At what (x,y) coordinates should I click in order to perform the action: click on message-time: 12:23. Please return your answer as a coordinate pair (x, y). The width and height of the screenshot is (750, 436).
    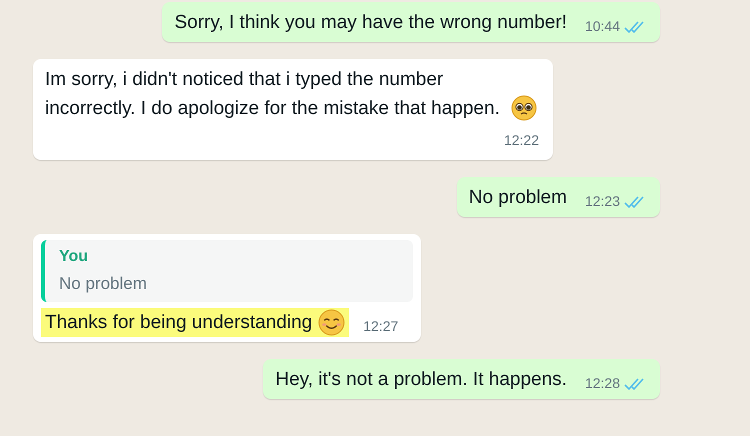
    Looking at the image, I should click on (602, 201).